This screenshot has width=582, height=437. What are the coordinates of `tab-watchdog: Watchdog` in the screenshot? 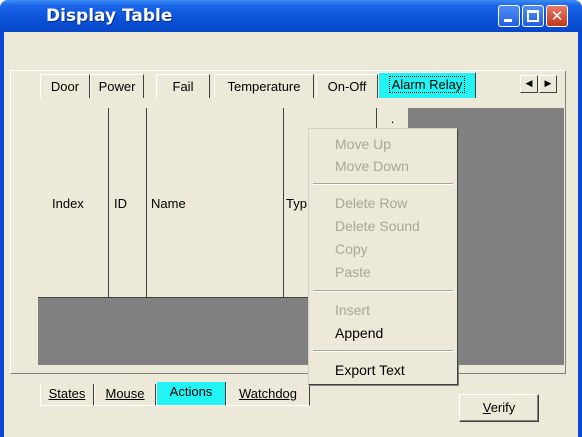 It's located at (268, 395).